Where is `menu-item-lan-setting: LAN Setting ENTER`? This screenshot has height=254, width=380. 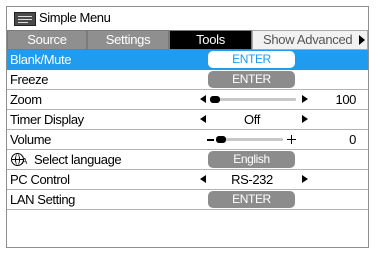
menu-item-lan-setting: LAN Setting ENTER is located at coordinates (187, 200).